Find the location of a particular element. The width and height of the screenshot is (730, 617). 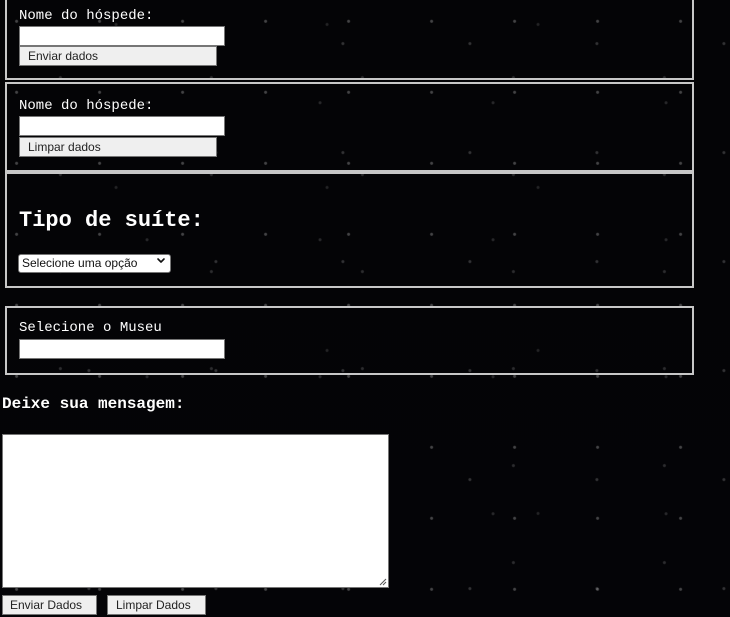

museum-label: Selecione o Museu is located at coordinates (90, 328).